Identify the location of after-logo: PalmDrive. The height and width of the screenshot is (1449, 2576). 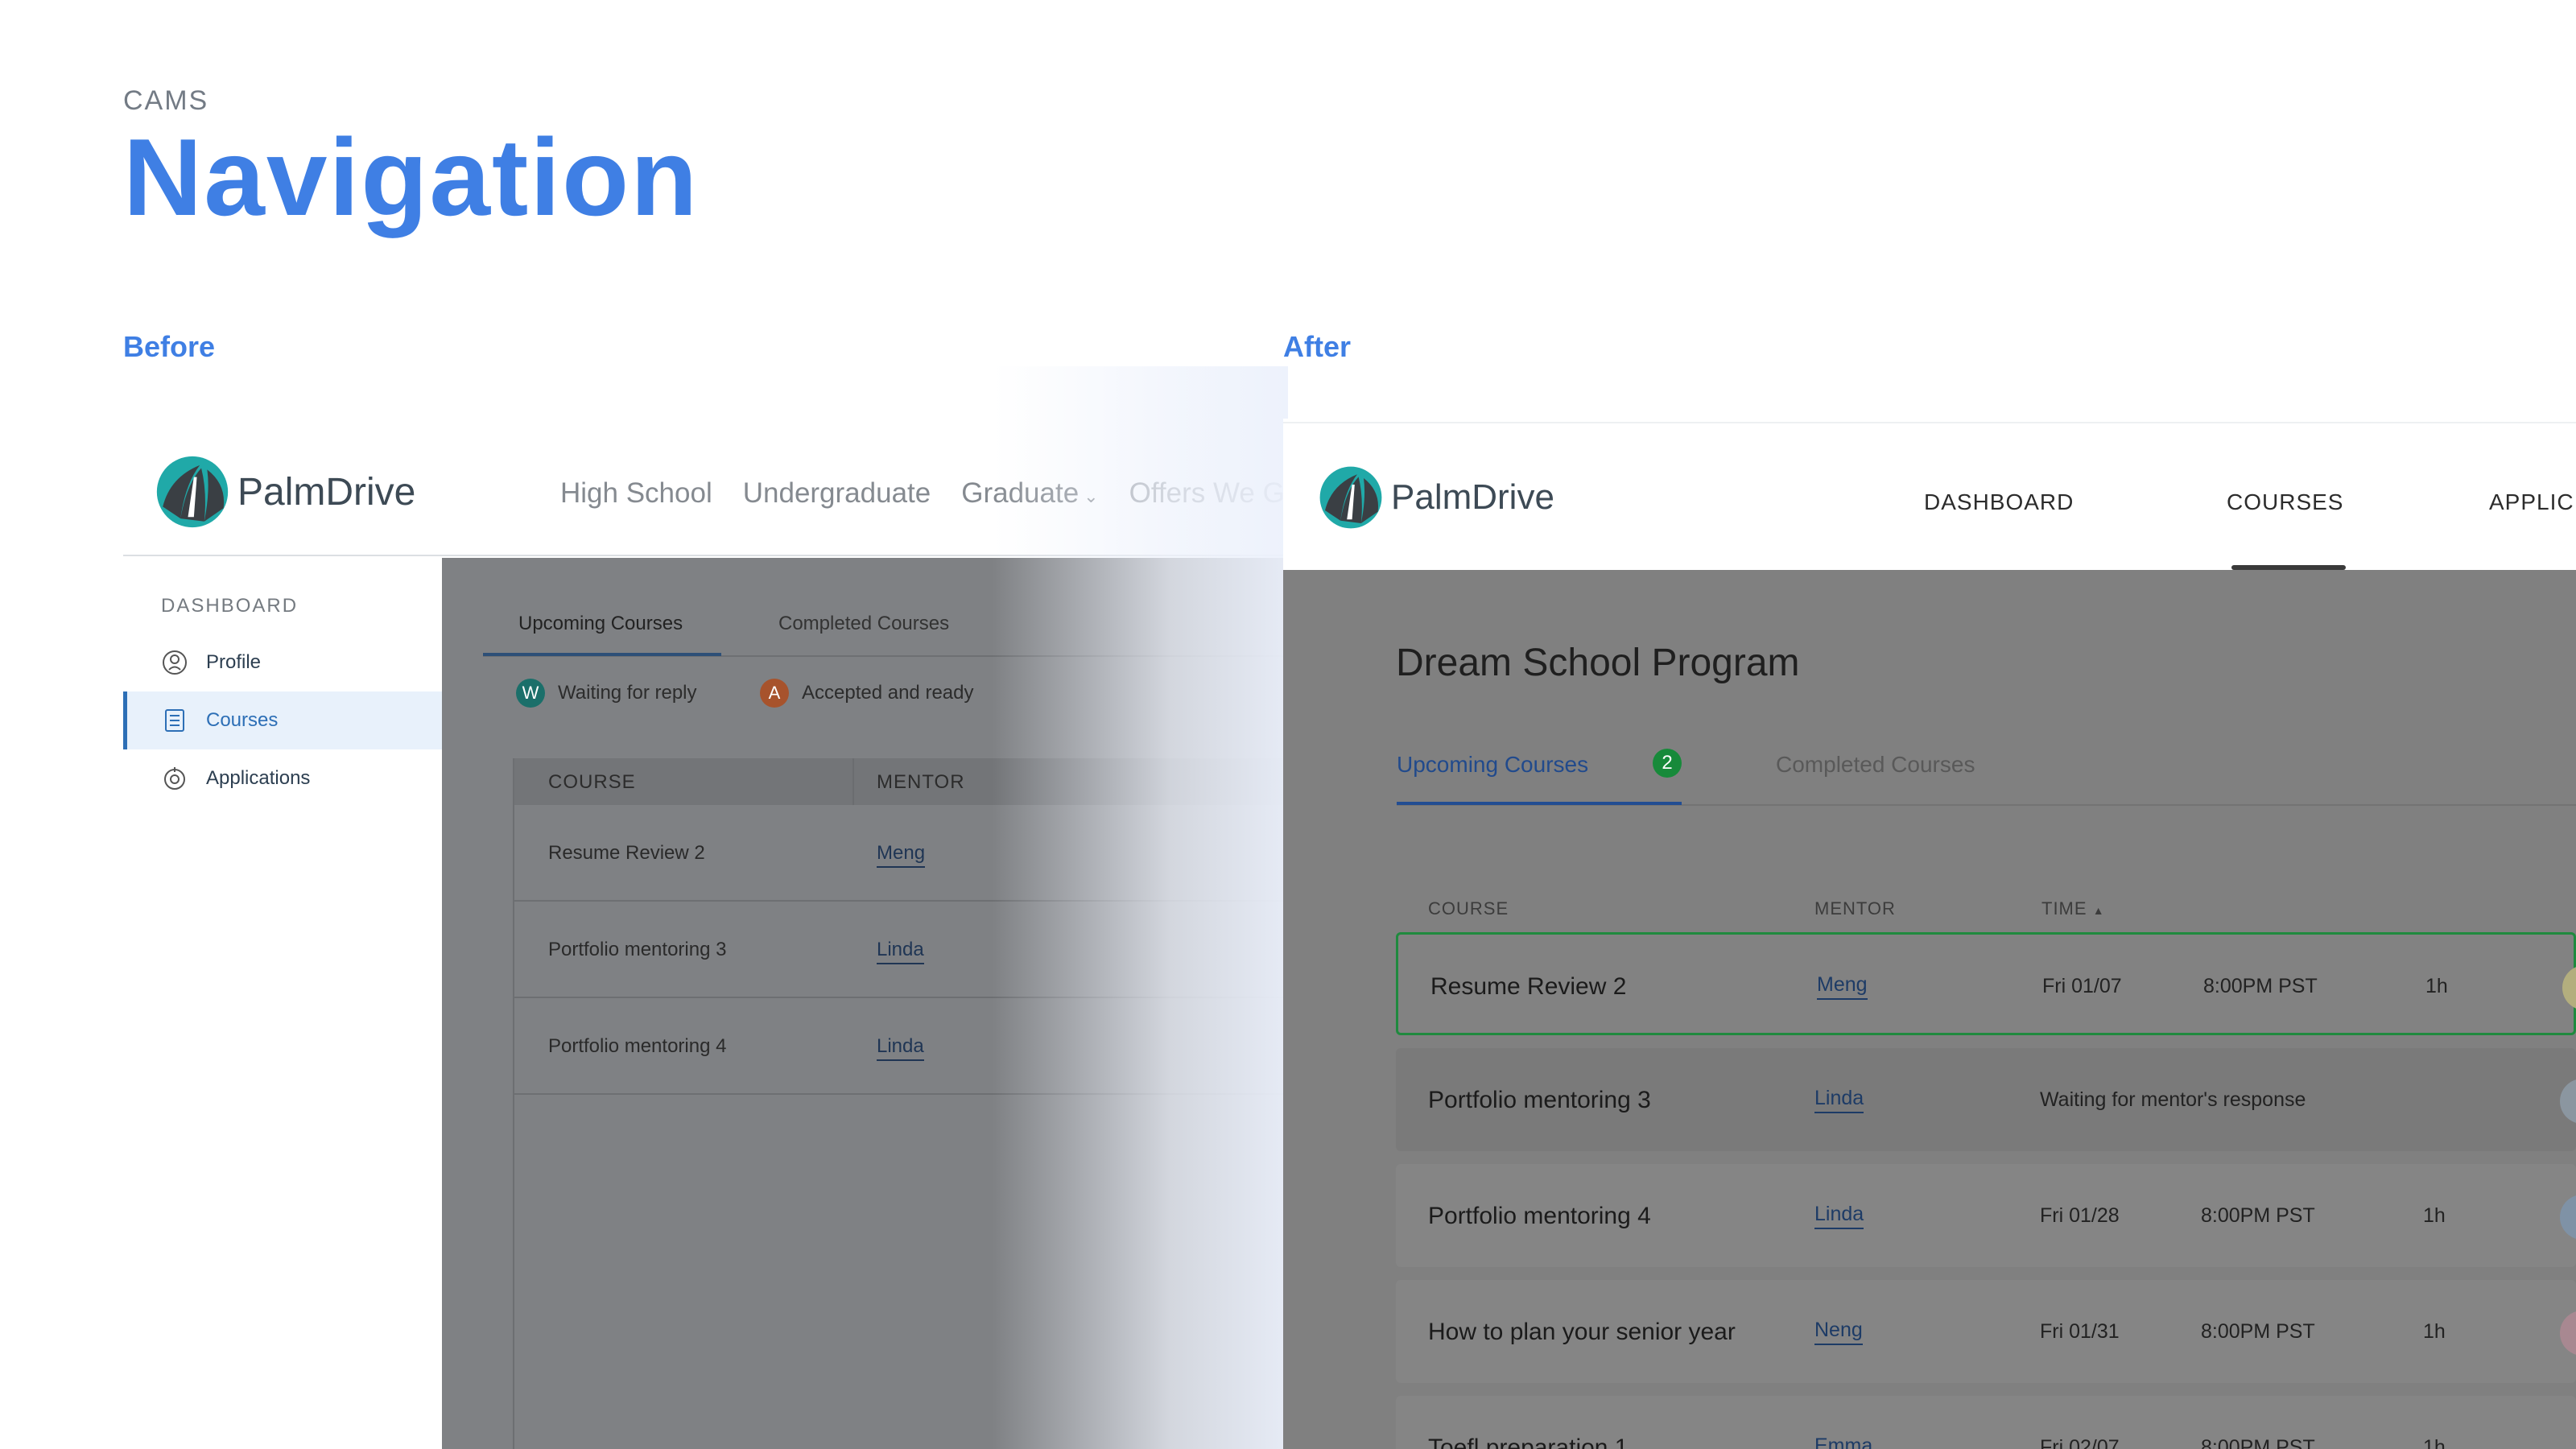
(1436, 497).